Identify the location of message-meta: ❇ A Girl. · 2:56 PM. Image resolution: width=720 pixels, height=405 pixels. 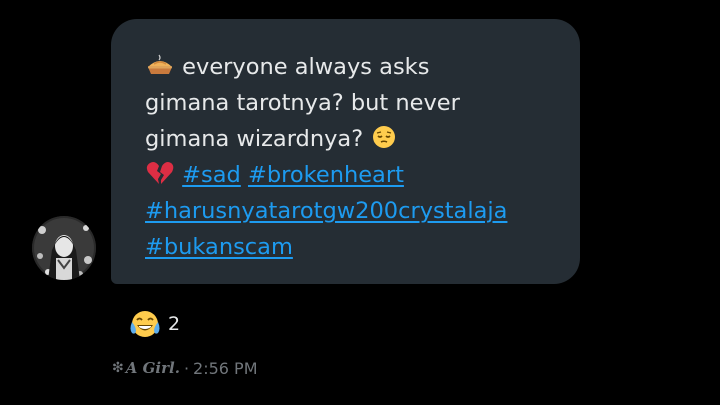
(185, 368).